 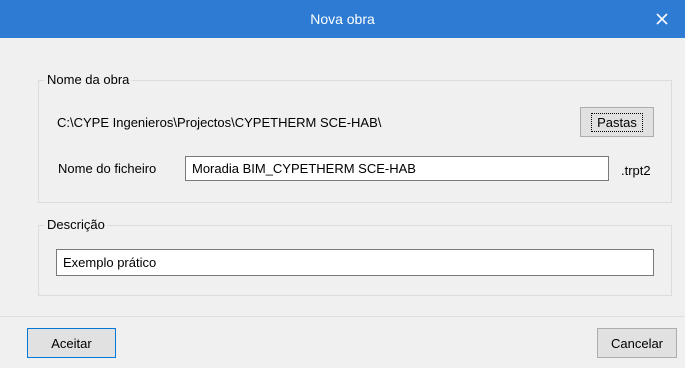 I want to click on descricao-legend: Descrição, so click(x=76, y=225).